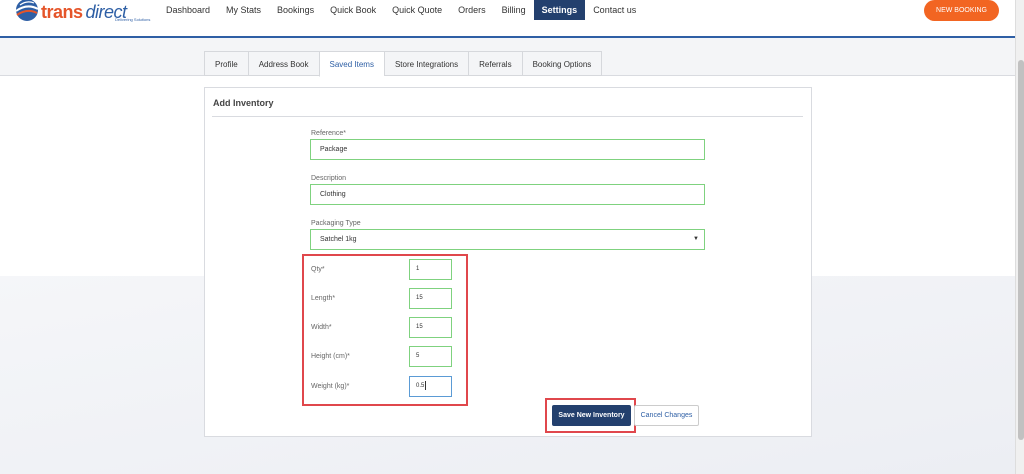 This screenshot has height=474, width=1024. I want to click on cancel-changes-button: Cancel Changes, so click(666, 415).